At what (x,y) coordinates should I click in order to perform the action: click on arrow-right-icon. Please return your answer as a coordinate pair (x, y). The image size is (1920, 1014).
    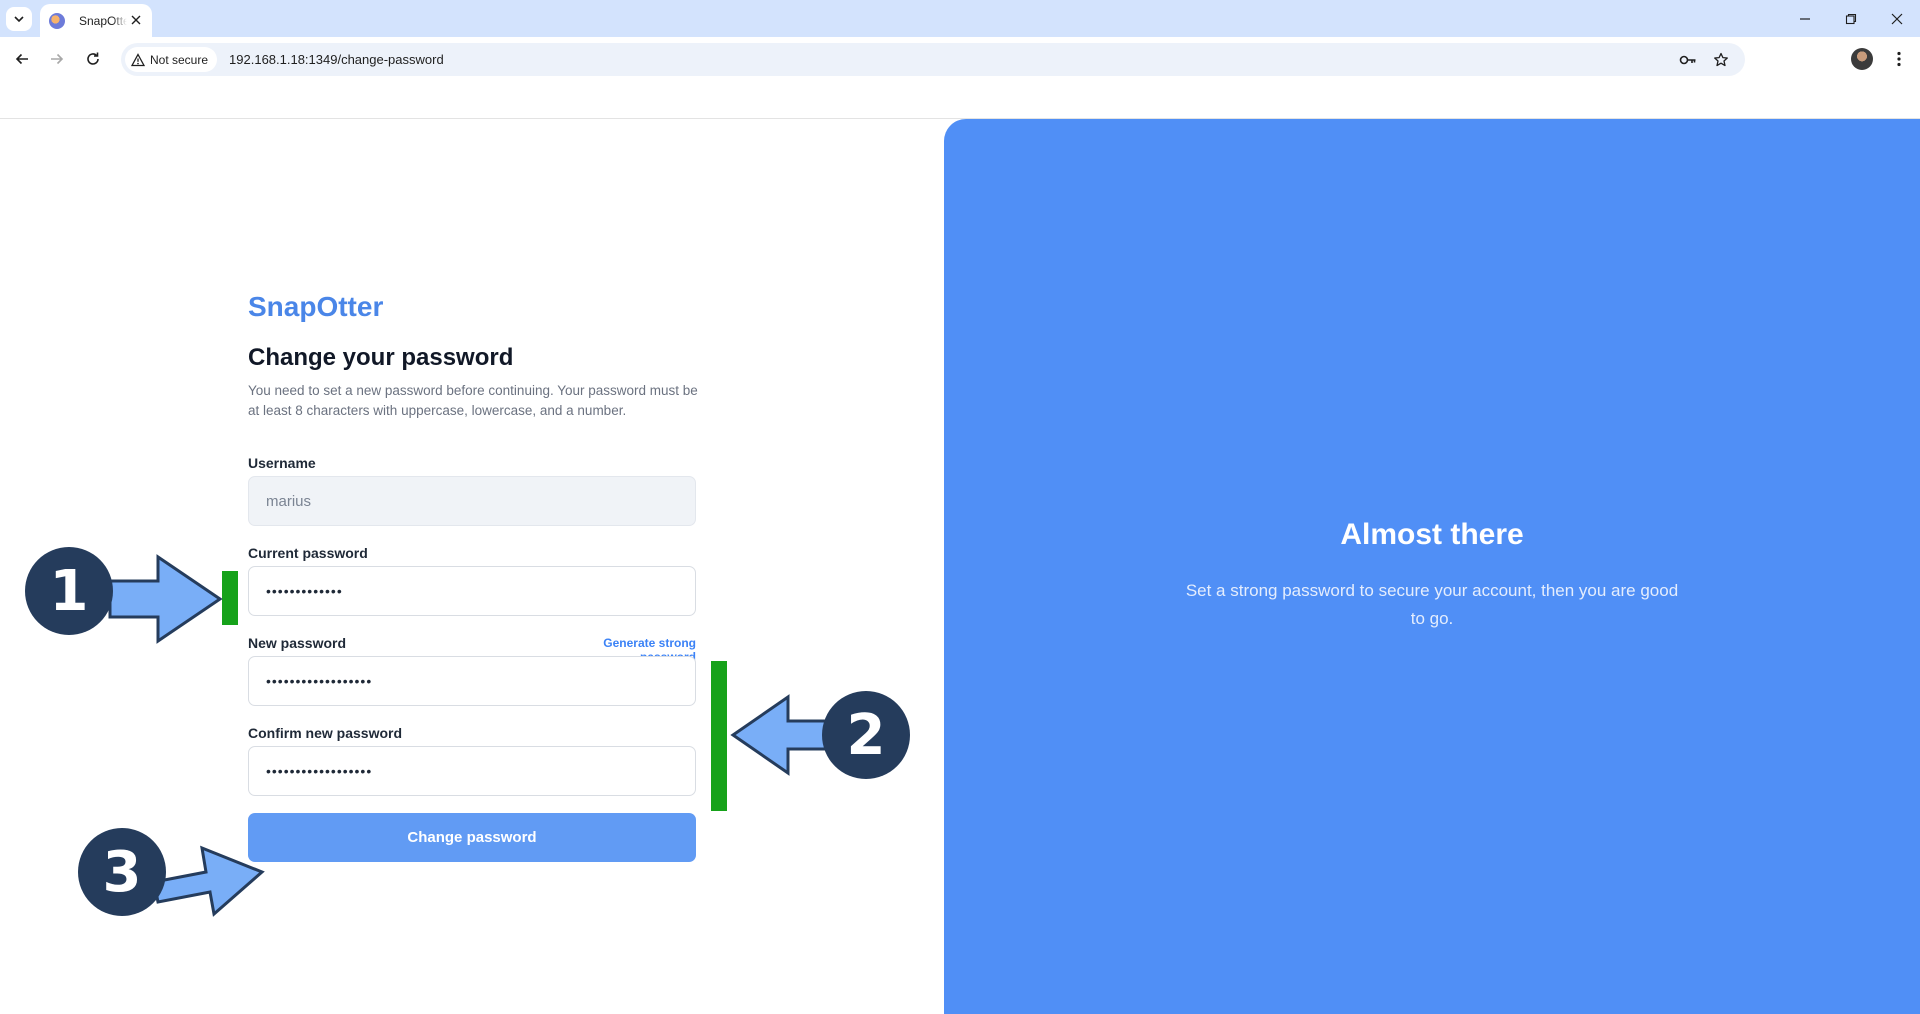
    Looking at the image, I should click on (57, 59).